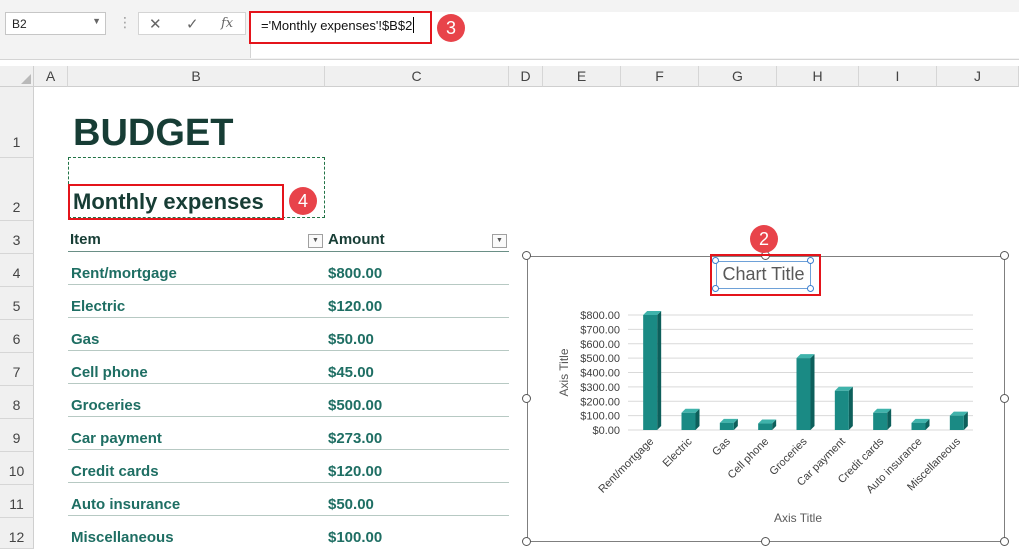  I want to click on row-header-3: 3, so click(17, 237).